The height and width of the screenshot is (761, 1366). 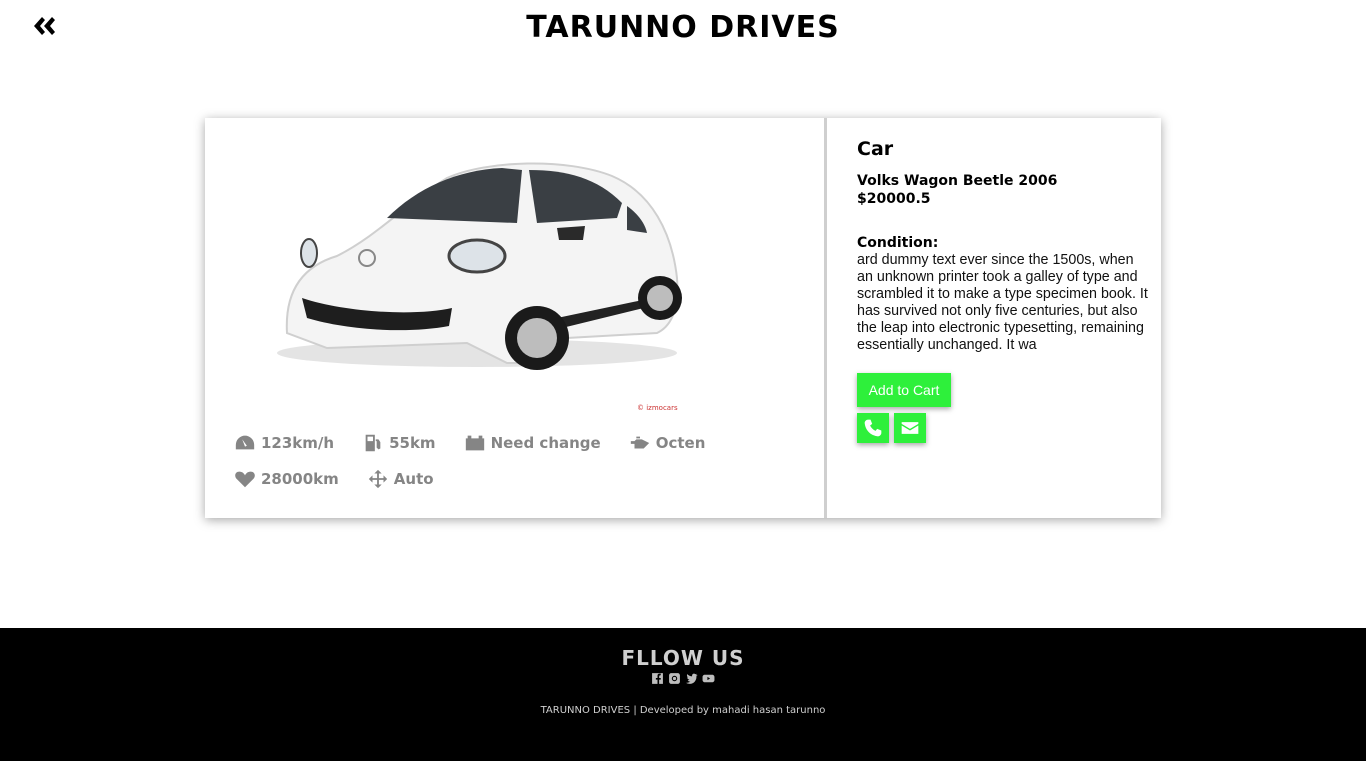 I want to click on spec-item: Need change, so click(x=532, y=443).